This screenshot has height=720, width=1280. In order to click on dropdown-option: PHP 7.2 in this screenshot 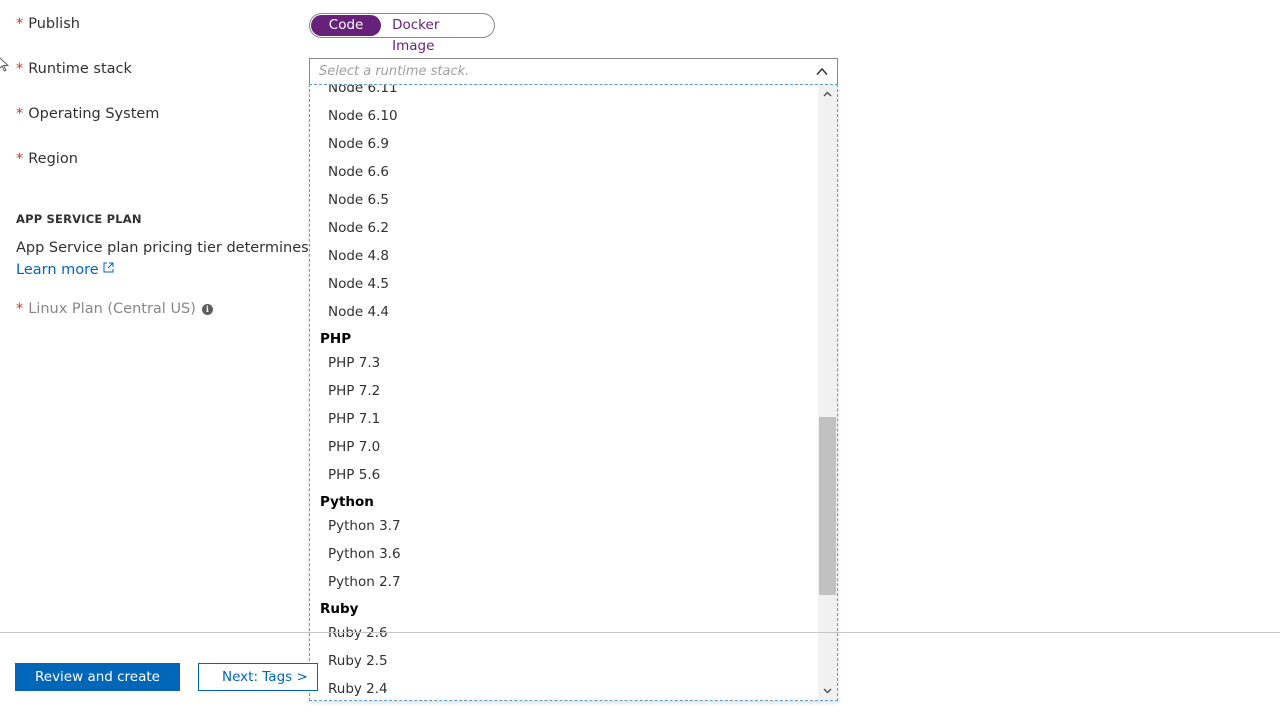, I will do `click(564, 391)`.